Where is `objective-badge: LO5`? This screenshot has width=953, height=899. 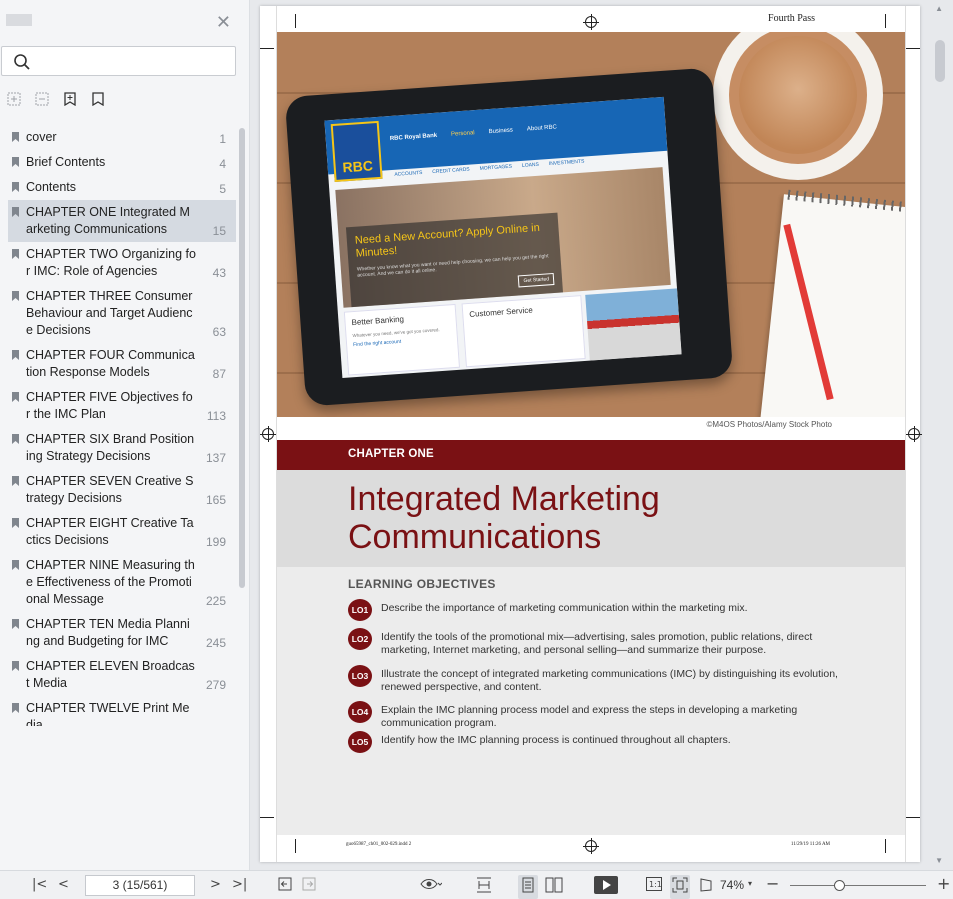
objective-badge: LO5 is located at coordinates (360, 742).